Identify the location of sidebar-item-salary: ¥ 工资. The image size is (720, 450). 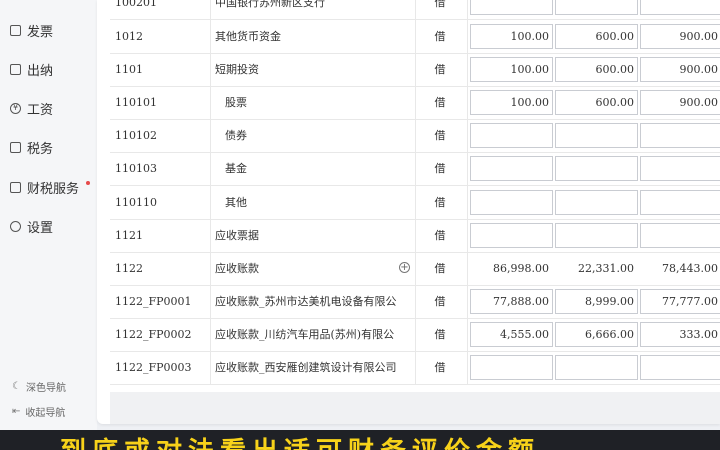
(31, 108).